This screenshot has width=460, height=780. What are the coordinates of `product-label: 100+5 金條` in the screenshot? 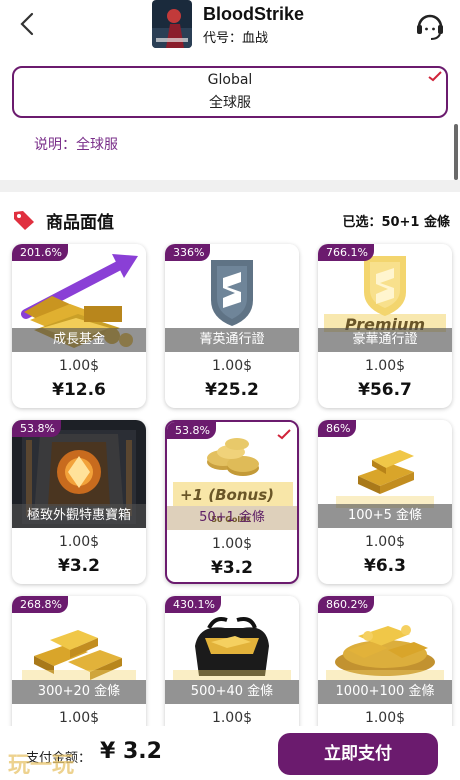 It's located at (385, 516).